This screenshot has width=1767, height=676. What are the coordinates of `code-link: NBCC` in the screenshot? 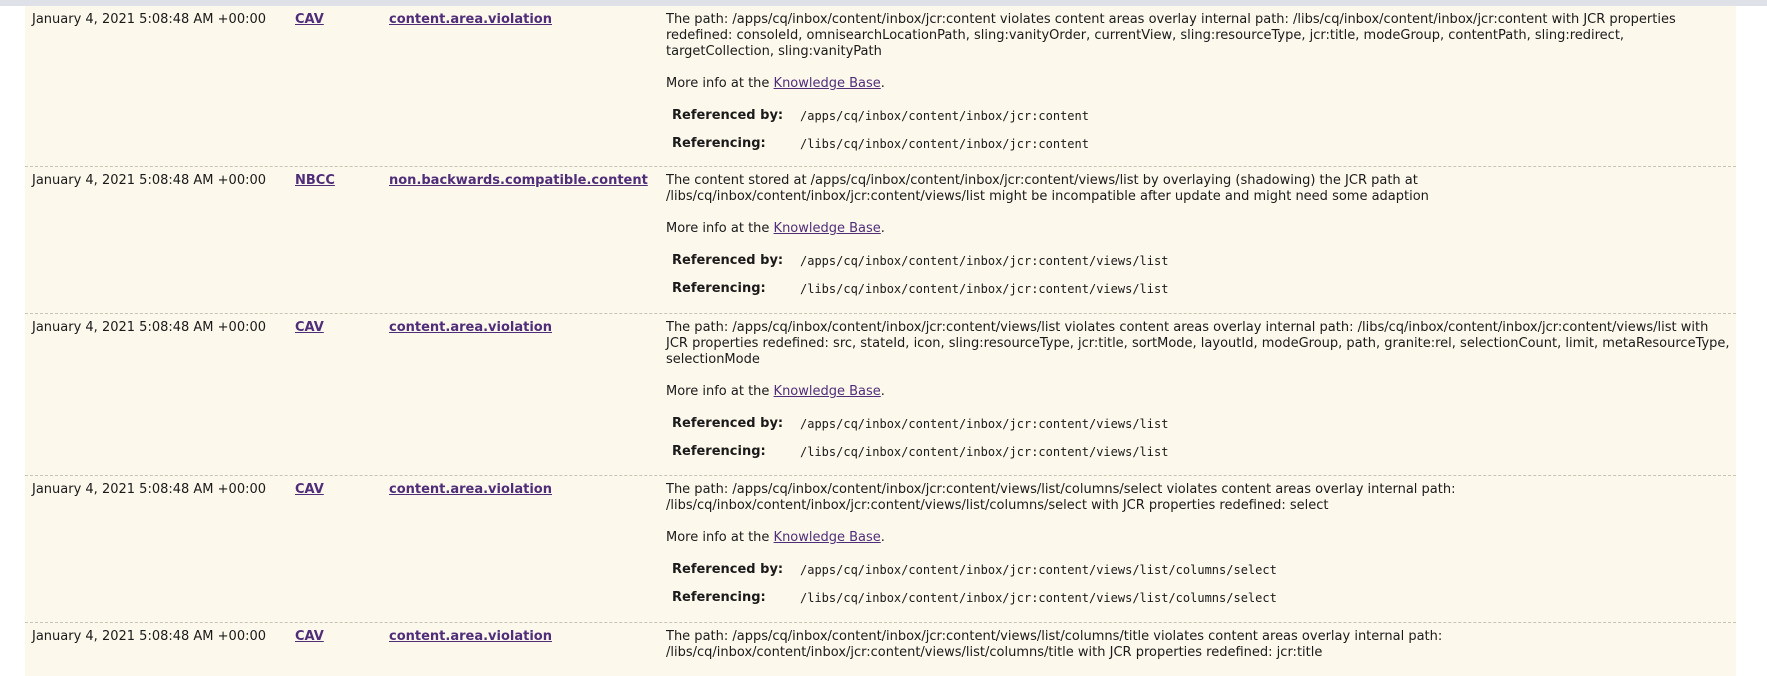 It's located at (315, 180).